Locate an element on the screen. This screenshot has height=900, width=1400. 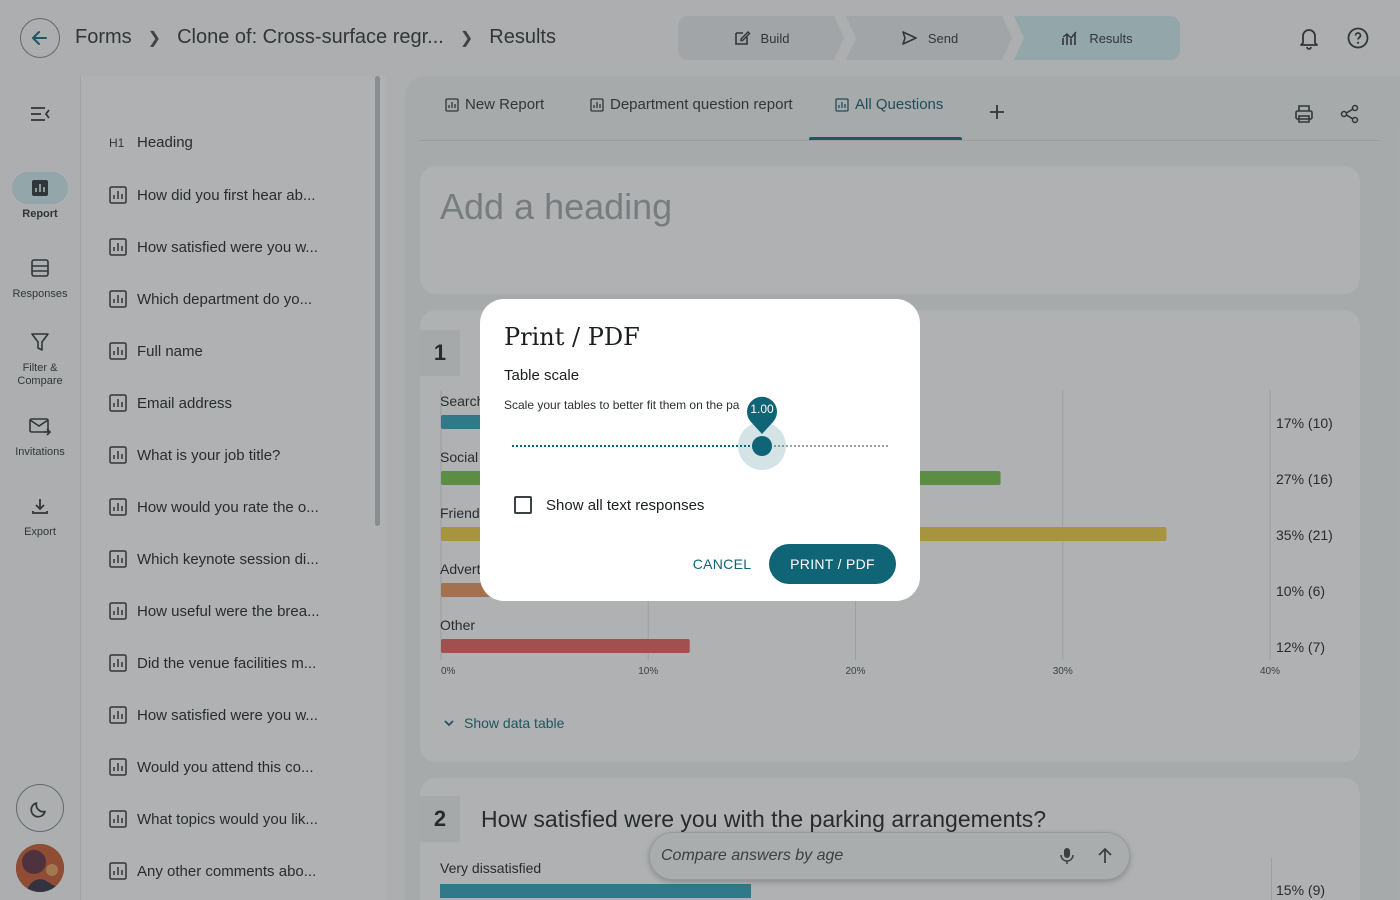
slider-thumb is located at coordinates (762, 446).